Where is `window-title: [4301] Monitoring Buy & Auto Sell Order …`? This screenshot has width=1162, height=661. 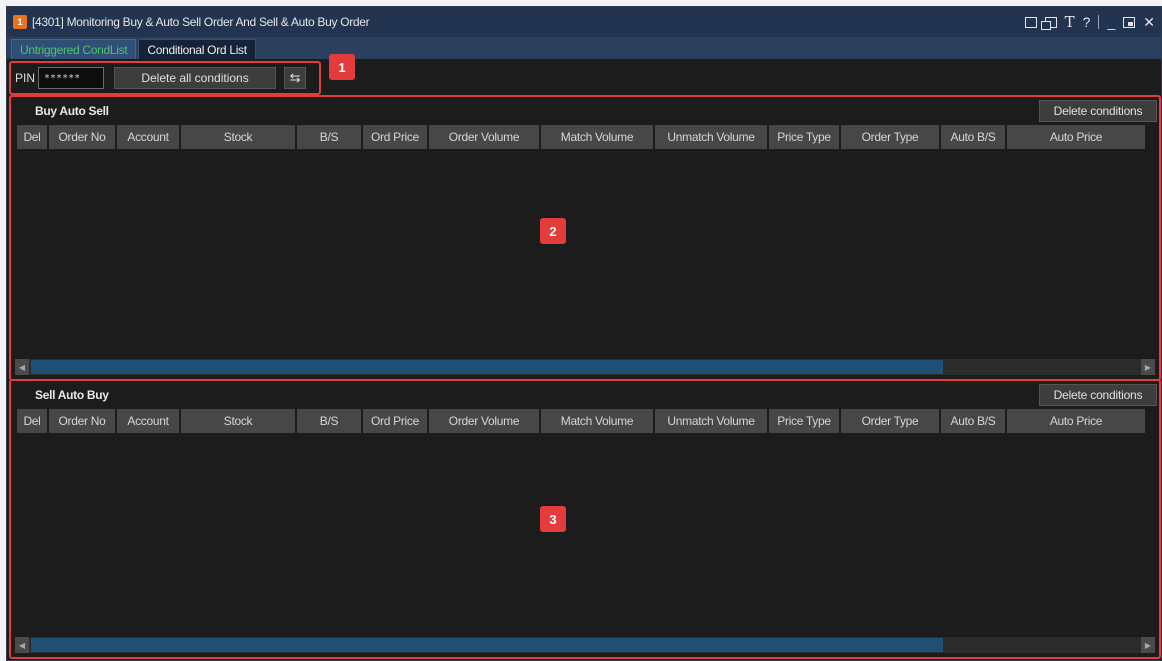
window-title: [4301] Monitoring Buy & Auto Sell Order … is located at coordinates (201, 22).